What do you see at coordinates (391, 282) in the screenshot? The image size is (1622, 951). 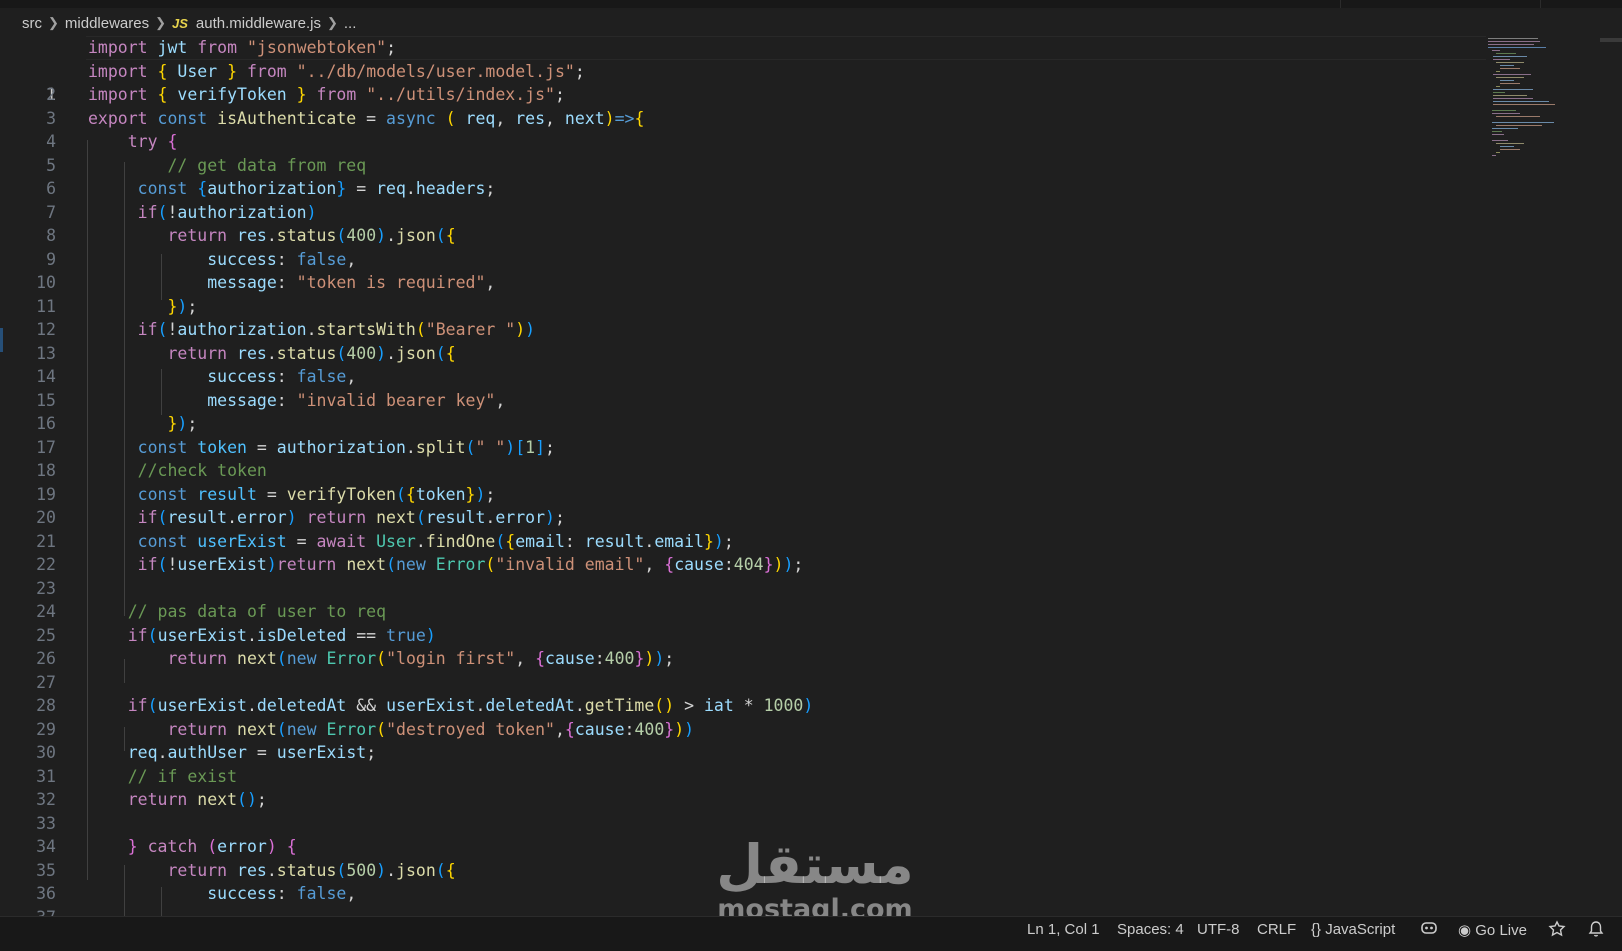 I see `token: "token is required"` at bounding box center [391, 282].